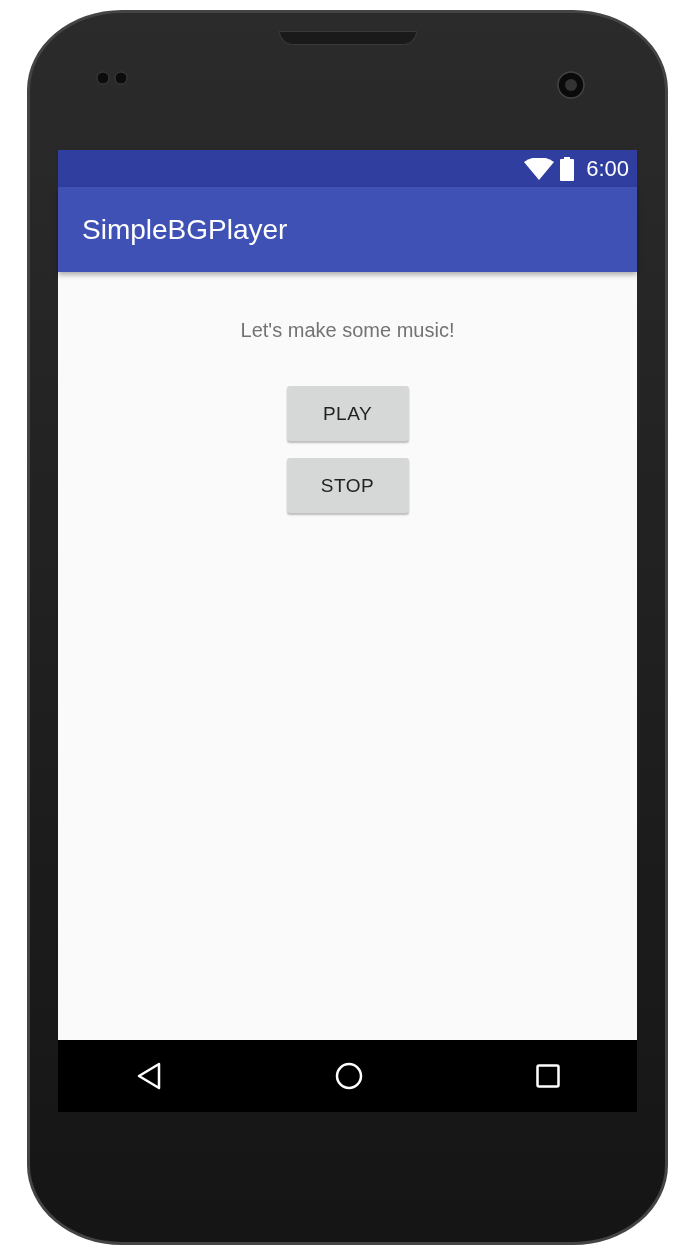 Image resolution: width=679 pixels, height=1250 pixels. What do you see at coordinates (349, 1076) in the screenshot?
I see `home-icon` at bounding box center [349, 1076].